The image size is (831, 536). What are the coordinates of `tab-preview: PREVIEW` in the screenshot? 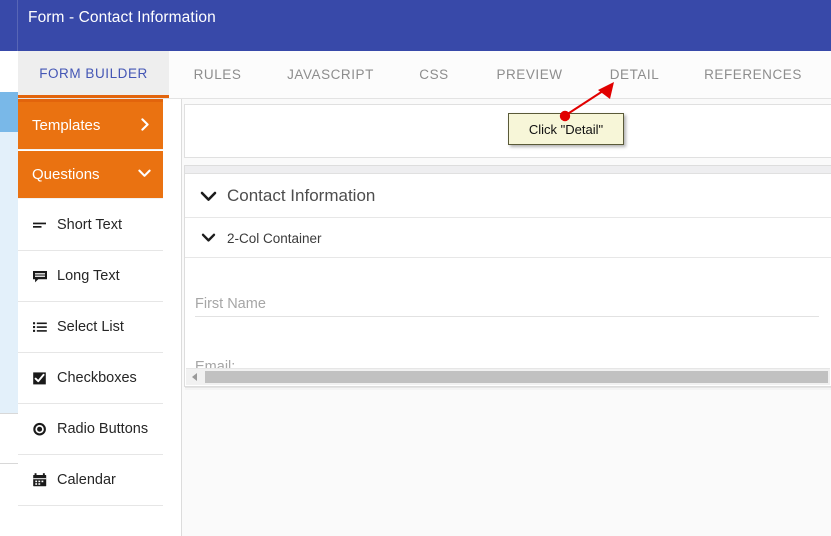 It's located at (529, 74).